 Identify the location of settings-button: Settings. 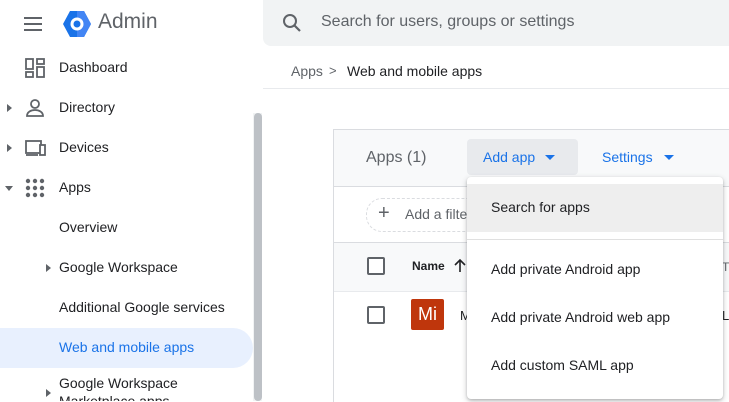
(627, 157).